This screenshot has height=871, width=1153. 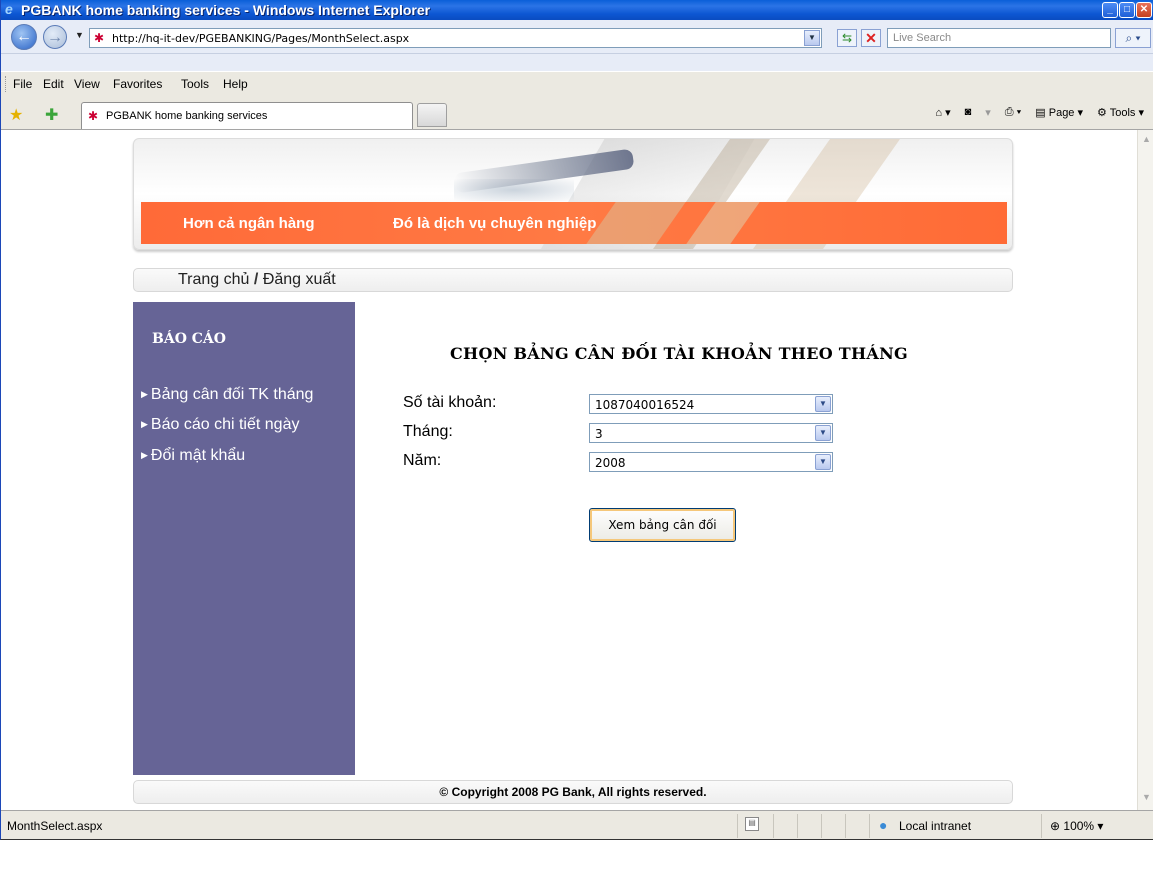 What do you see at coordinates (1144, 10) in the screenshot?
I see `close-icon: ✕` at bounding box center [1144, 10].